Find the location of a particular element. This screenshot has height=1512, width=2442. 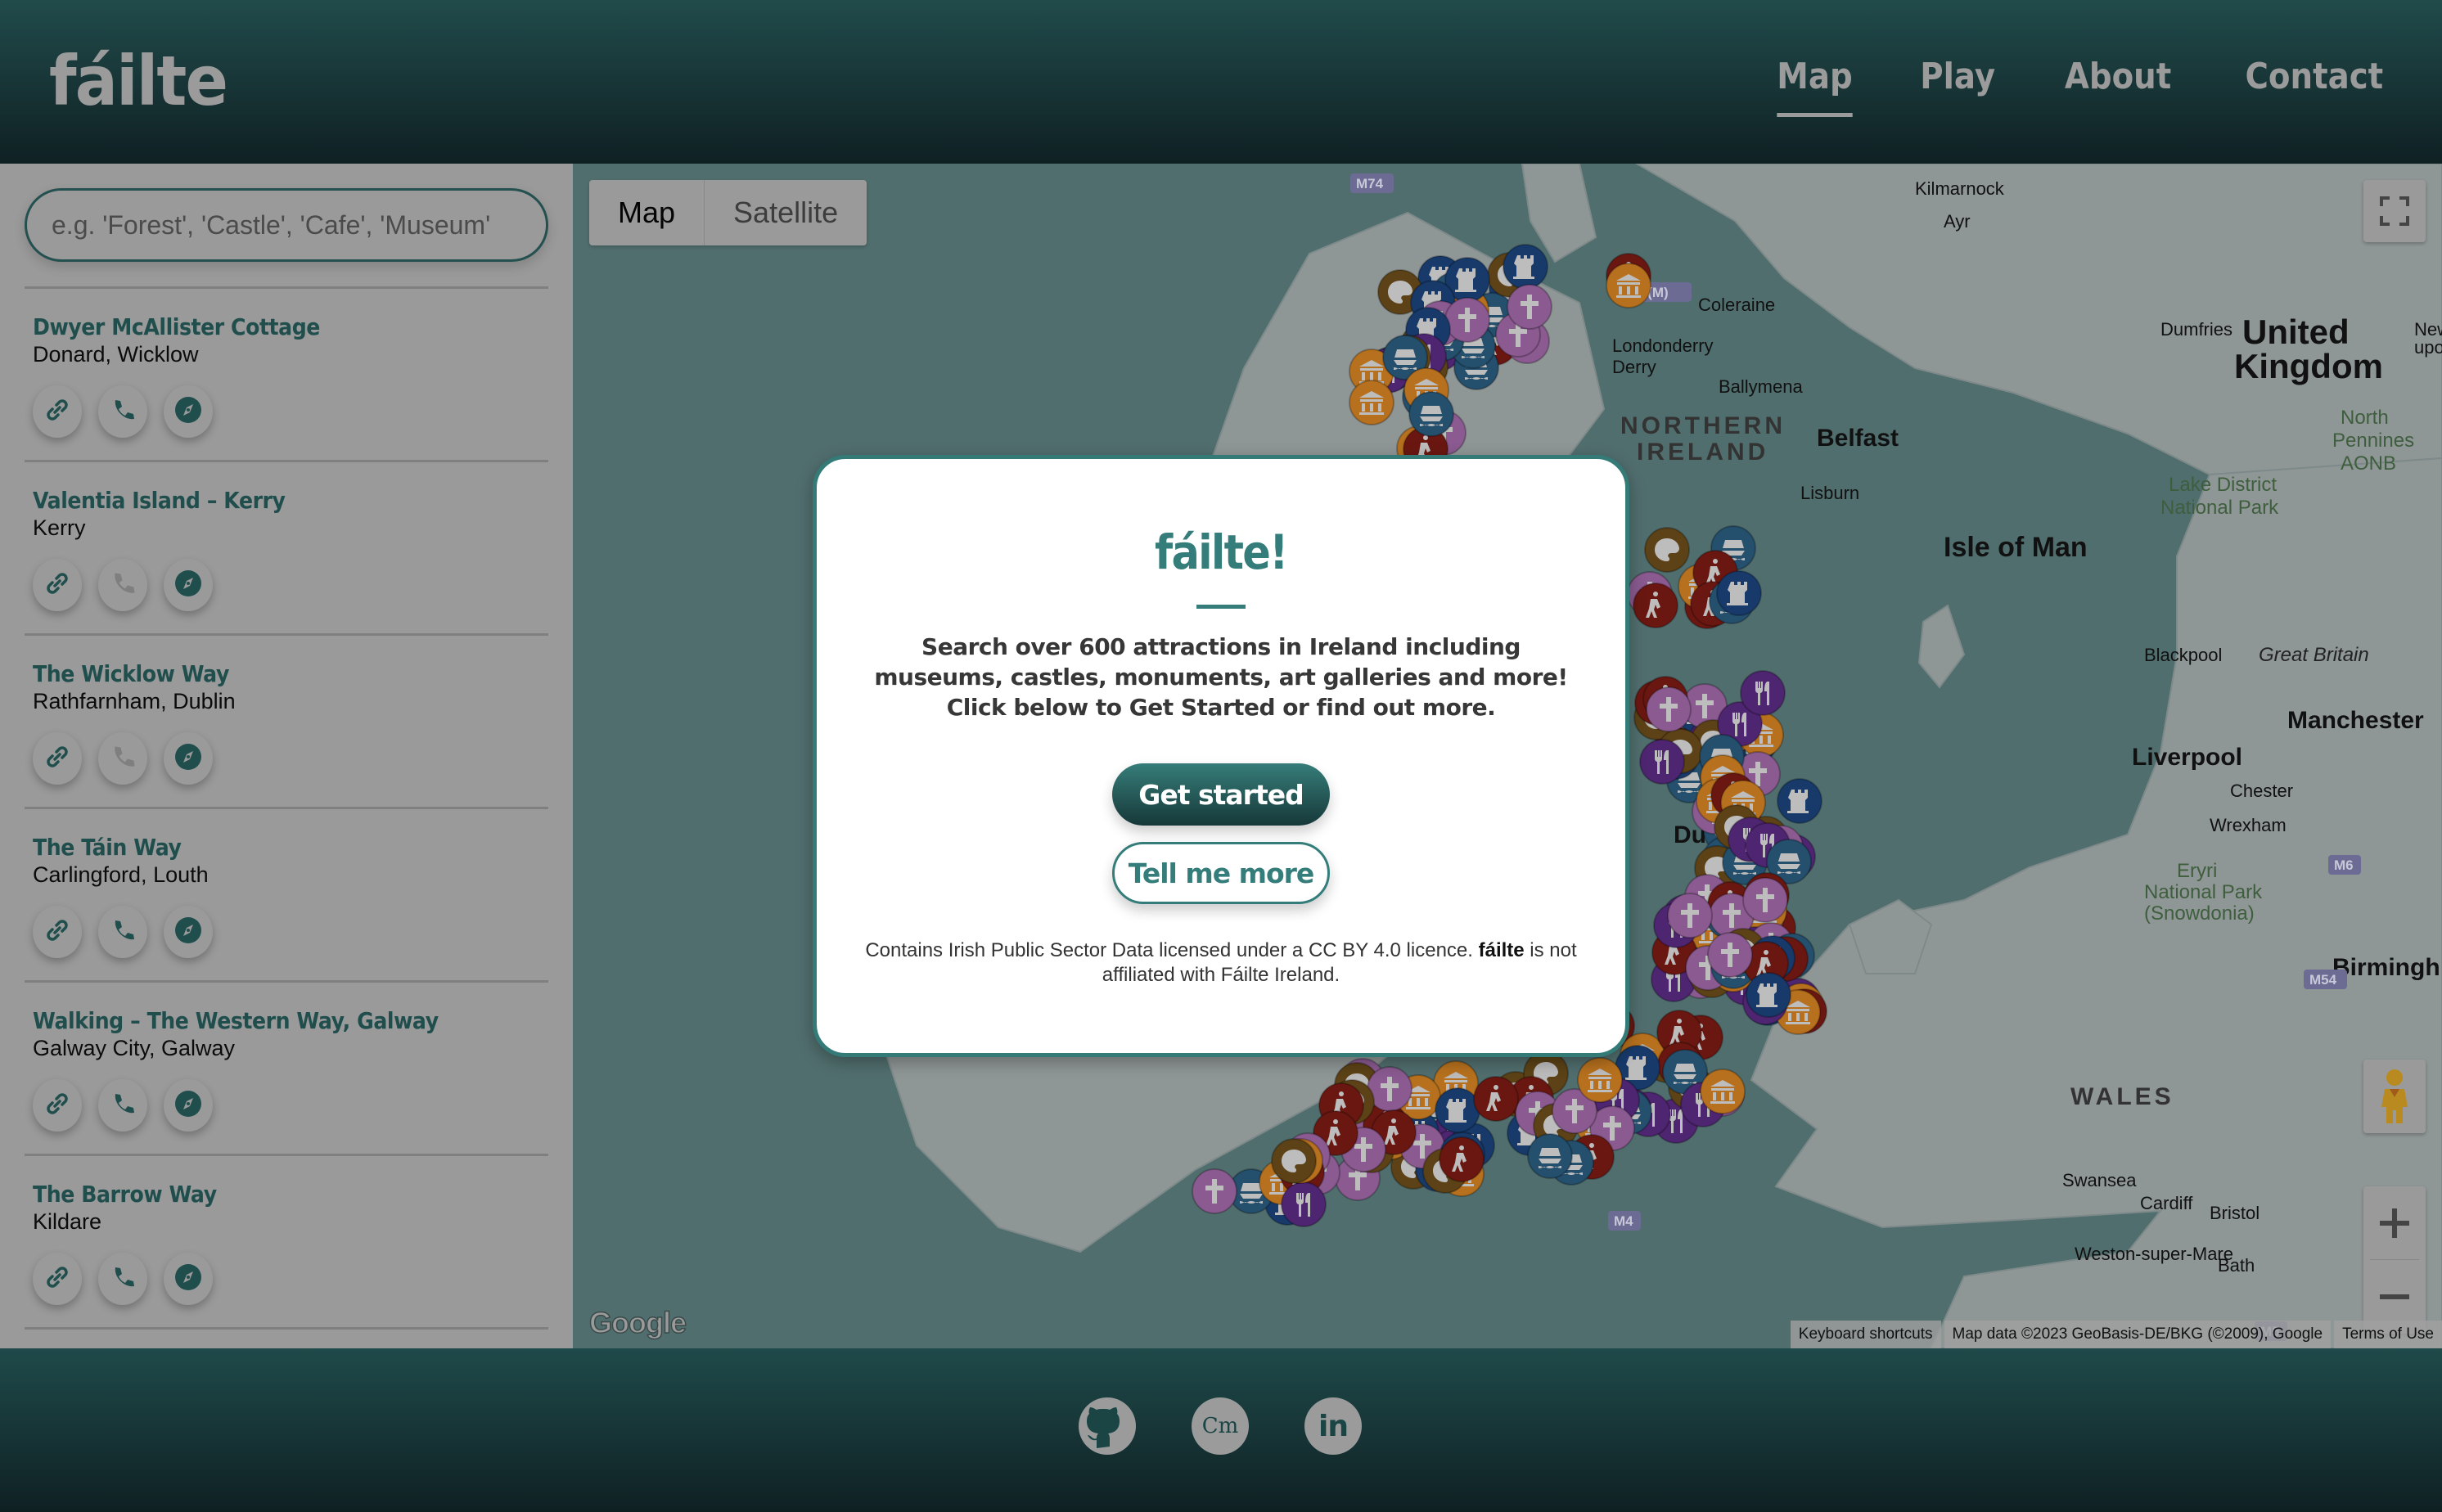

item-name: The Barrow Way is located at coordinates (261, 1195).